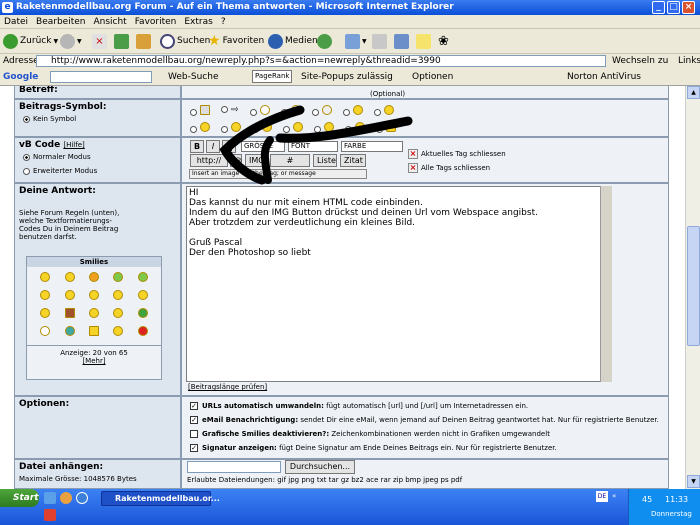 The image size is (700, 525). I want to click on check-length-link: [Beitragslänge prüfen], so click(227, 387).